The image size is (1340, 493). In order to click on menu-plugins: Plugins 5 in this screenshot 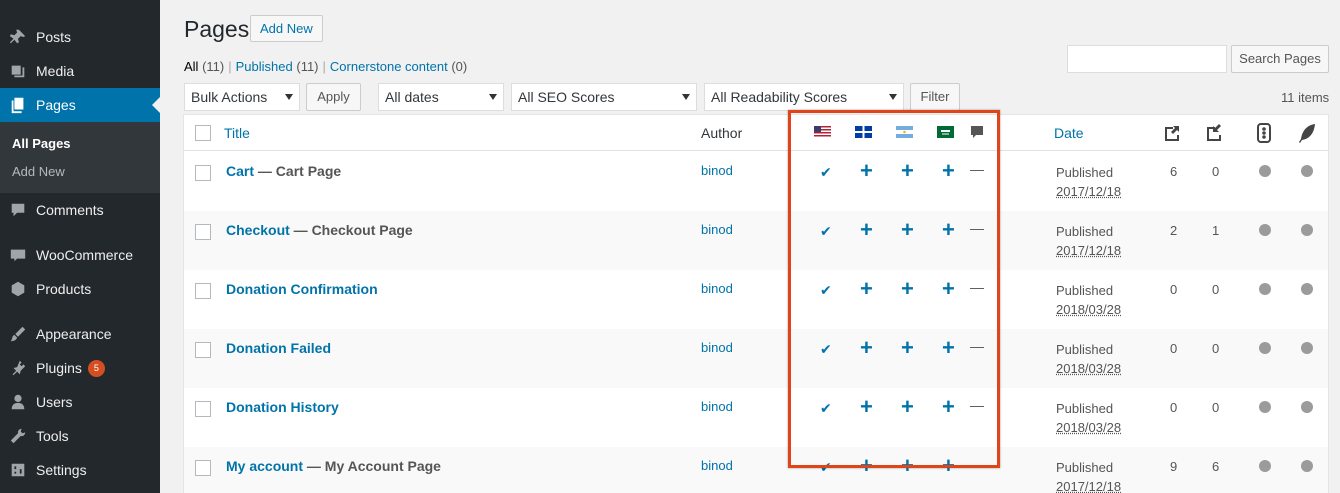, I will do `click(80, 368)`.